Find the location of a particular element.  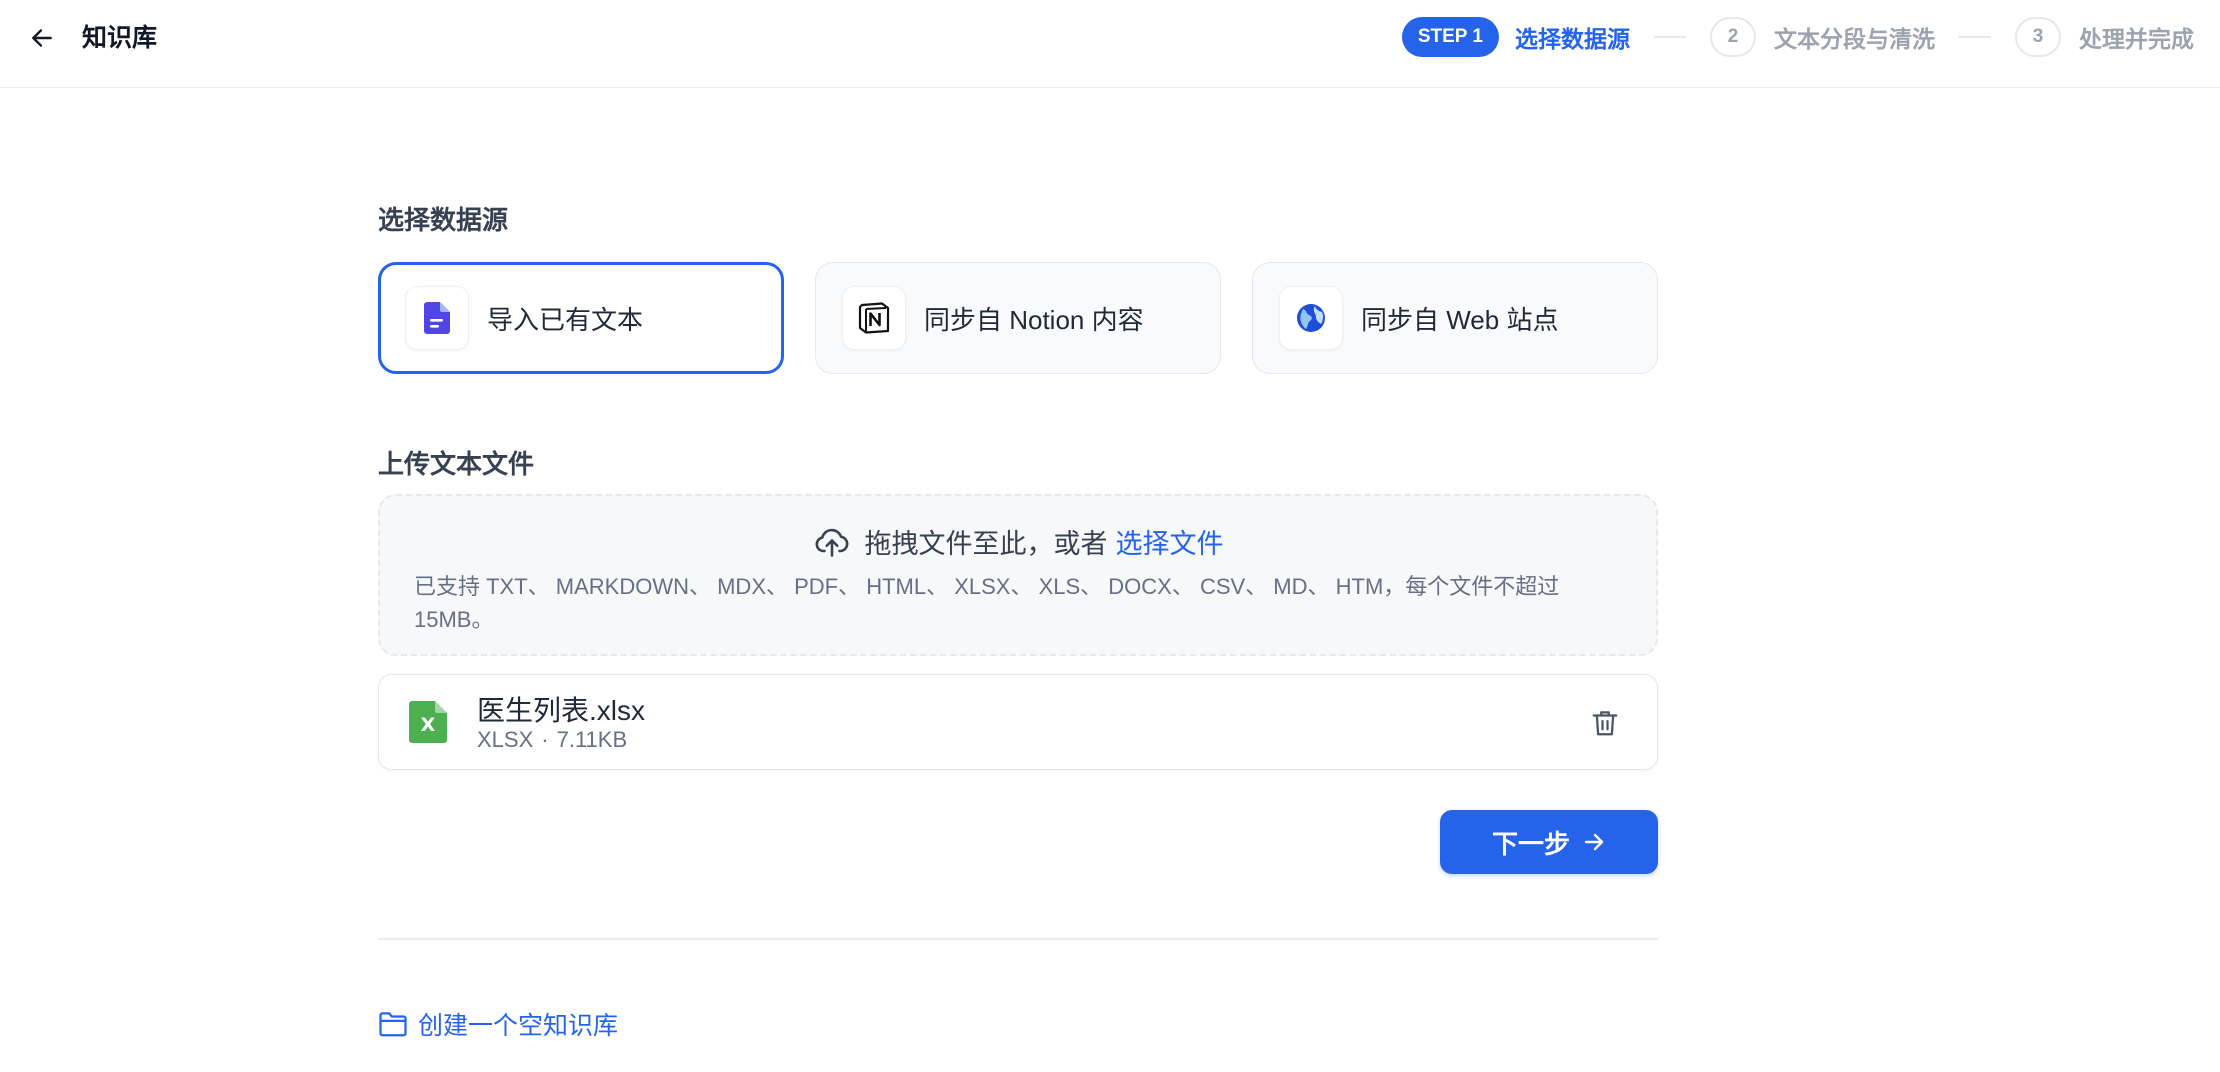

choose-file-link: 选择文件 is located at coordinates (1170, 541).